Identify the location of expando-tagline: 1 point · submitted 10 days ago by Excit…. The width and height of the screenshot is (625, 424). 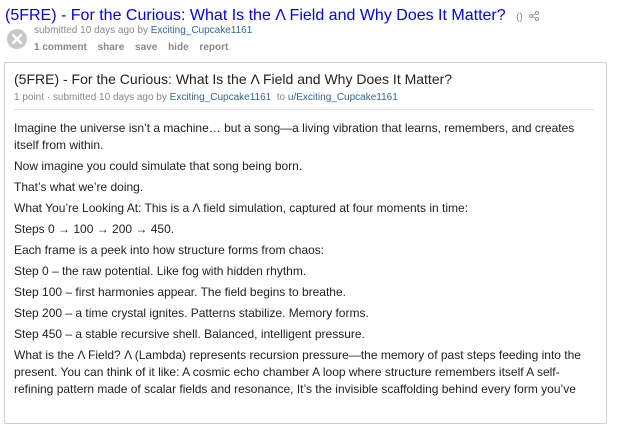
(206, 97).